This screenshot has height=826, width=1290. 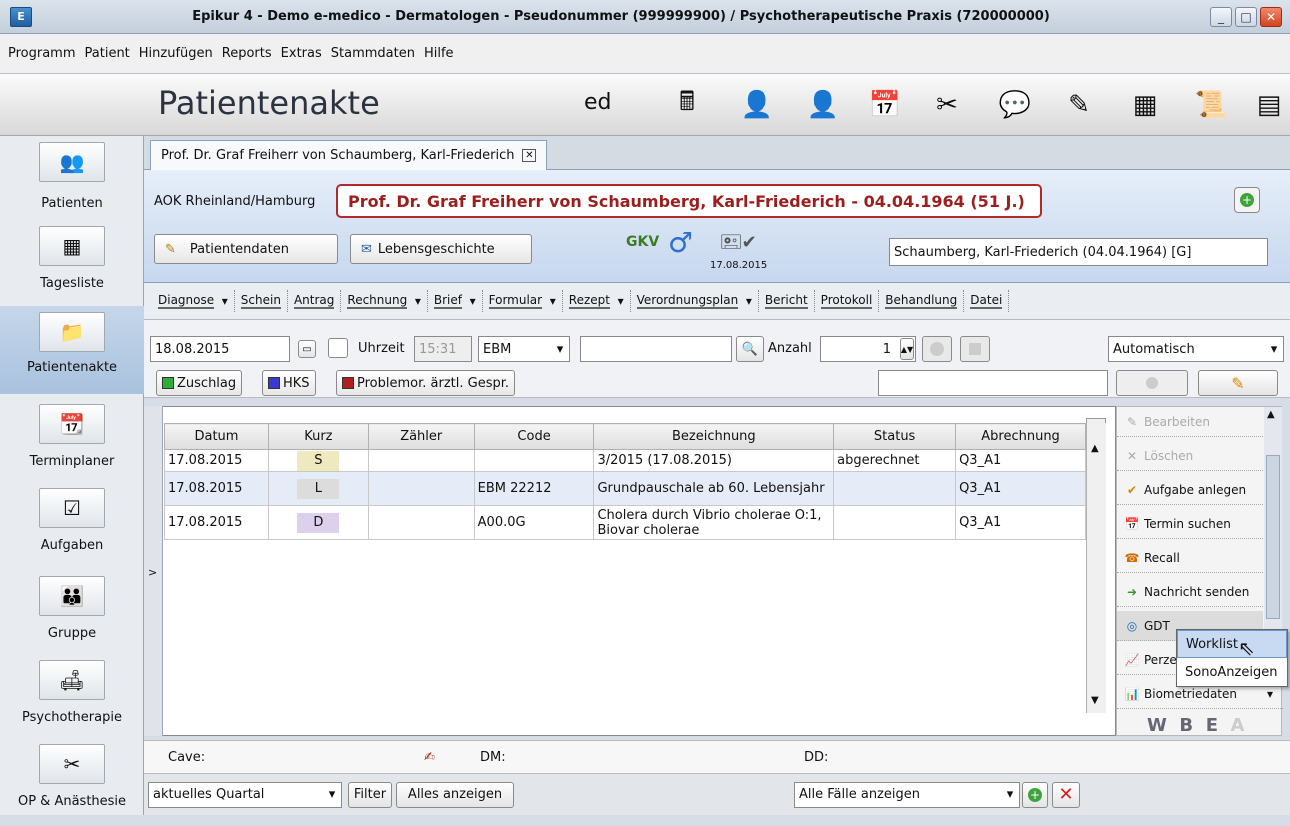 I want to click on spreadsheet-icon: ▦, so click(x=1145, y=105).